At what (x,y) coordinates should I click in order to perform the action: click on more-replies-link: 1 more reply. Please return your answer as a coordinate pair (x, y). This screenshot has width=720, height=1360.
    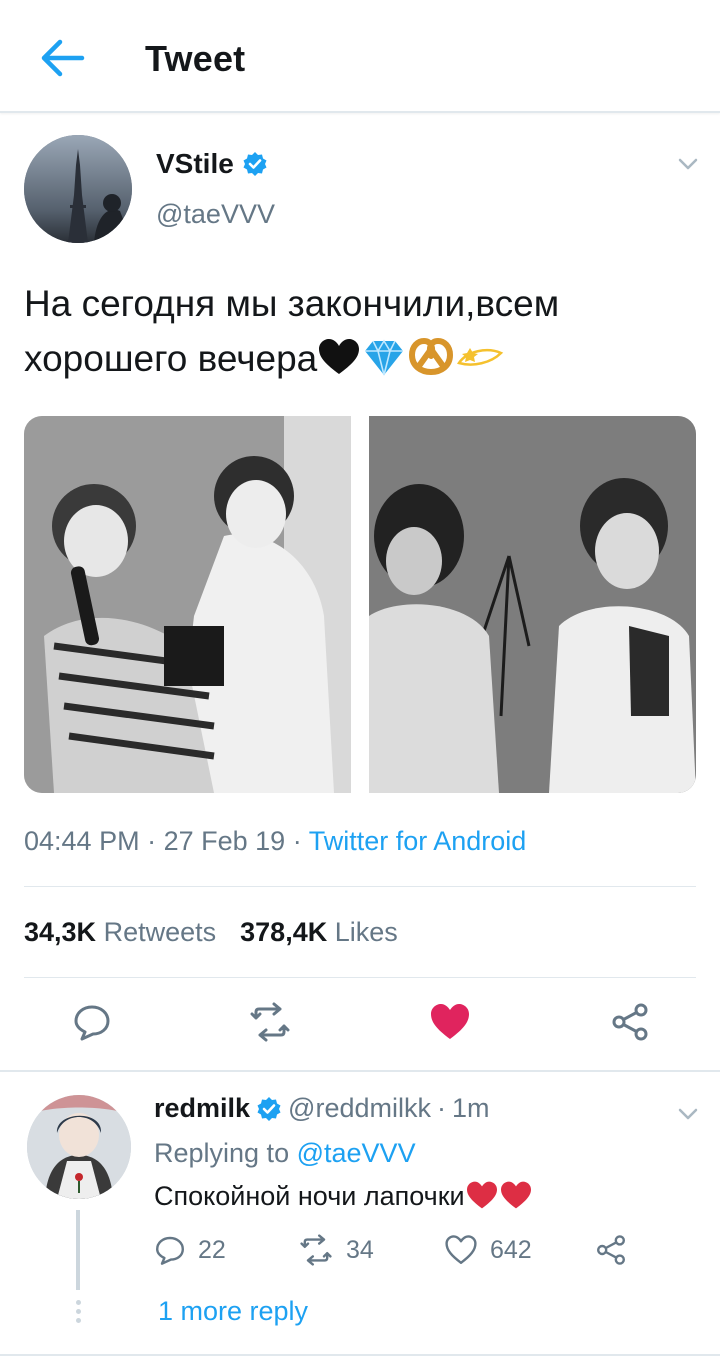
    Looking at the image, I should click on (233, 1311).